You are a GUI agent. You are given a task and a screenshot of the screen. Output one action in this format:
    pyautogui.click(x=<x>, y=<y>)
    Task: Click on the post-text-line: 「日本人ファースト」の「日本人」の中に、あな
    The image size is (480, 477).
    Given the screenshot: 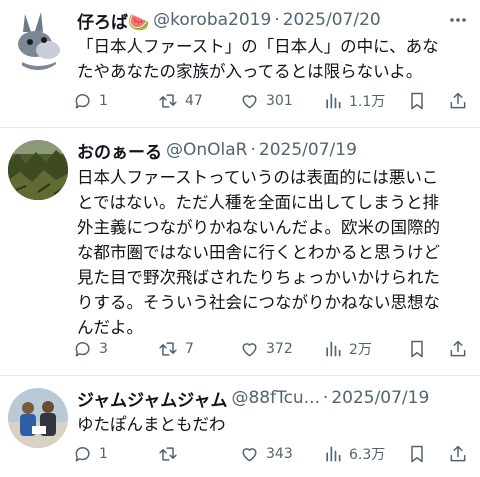 What is the action you would take?
    pyautogui.click(x=258, y=46)
    